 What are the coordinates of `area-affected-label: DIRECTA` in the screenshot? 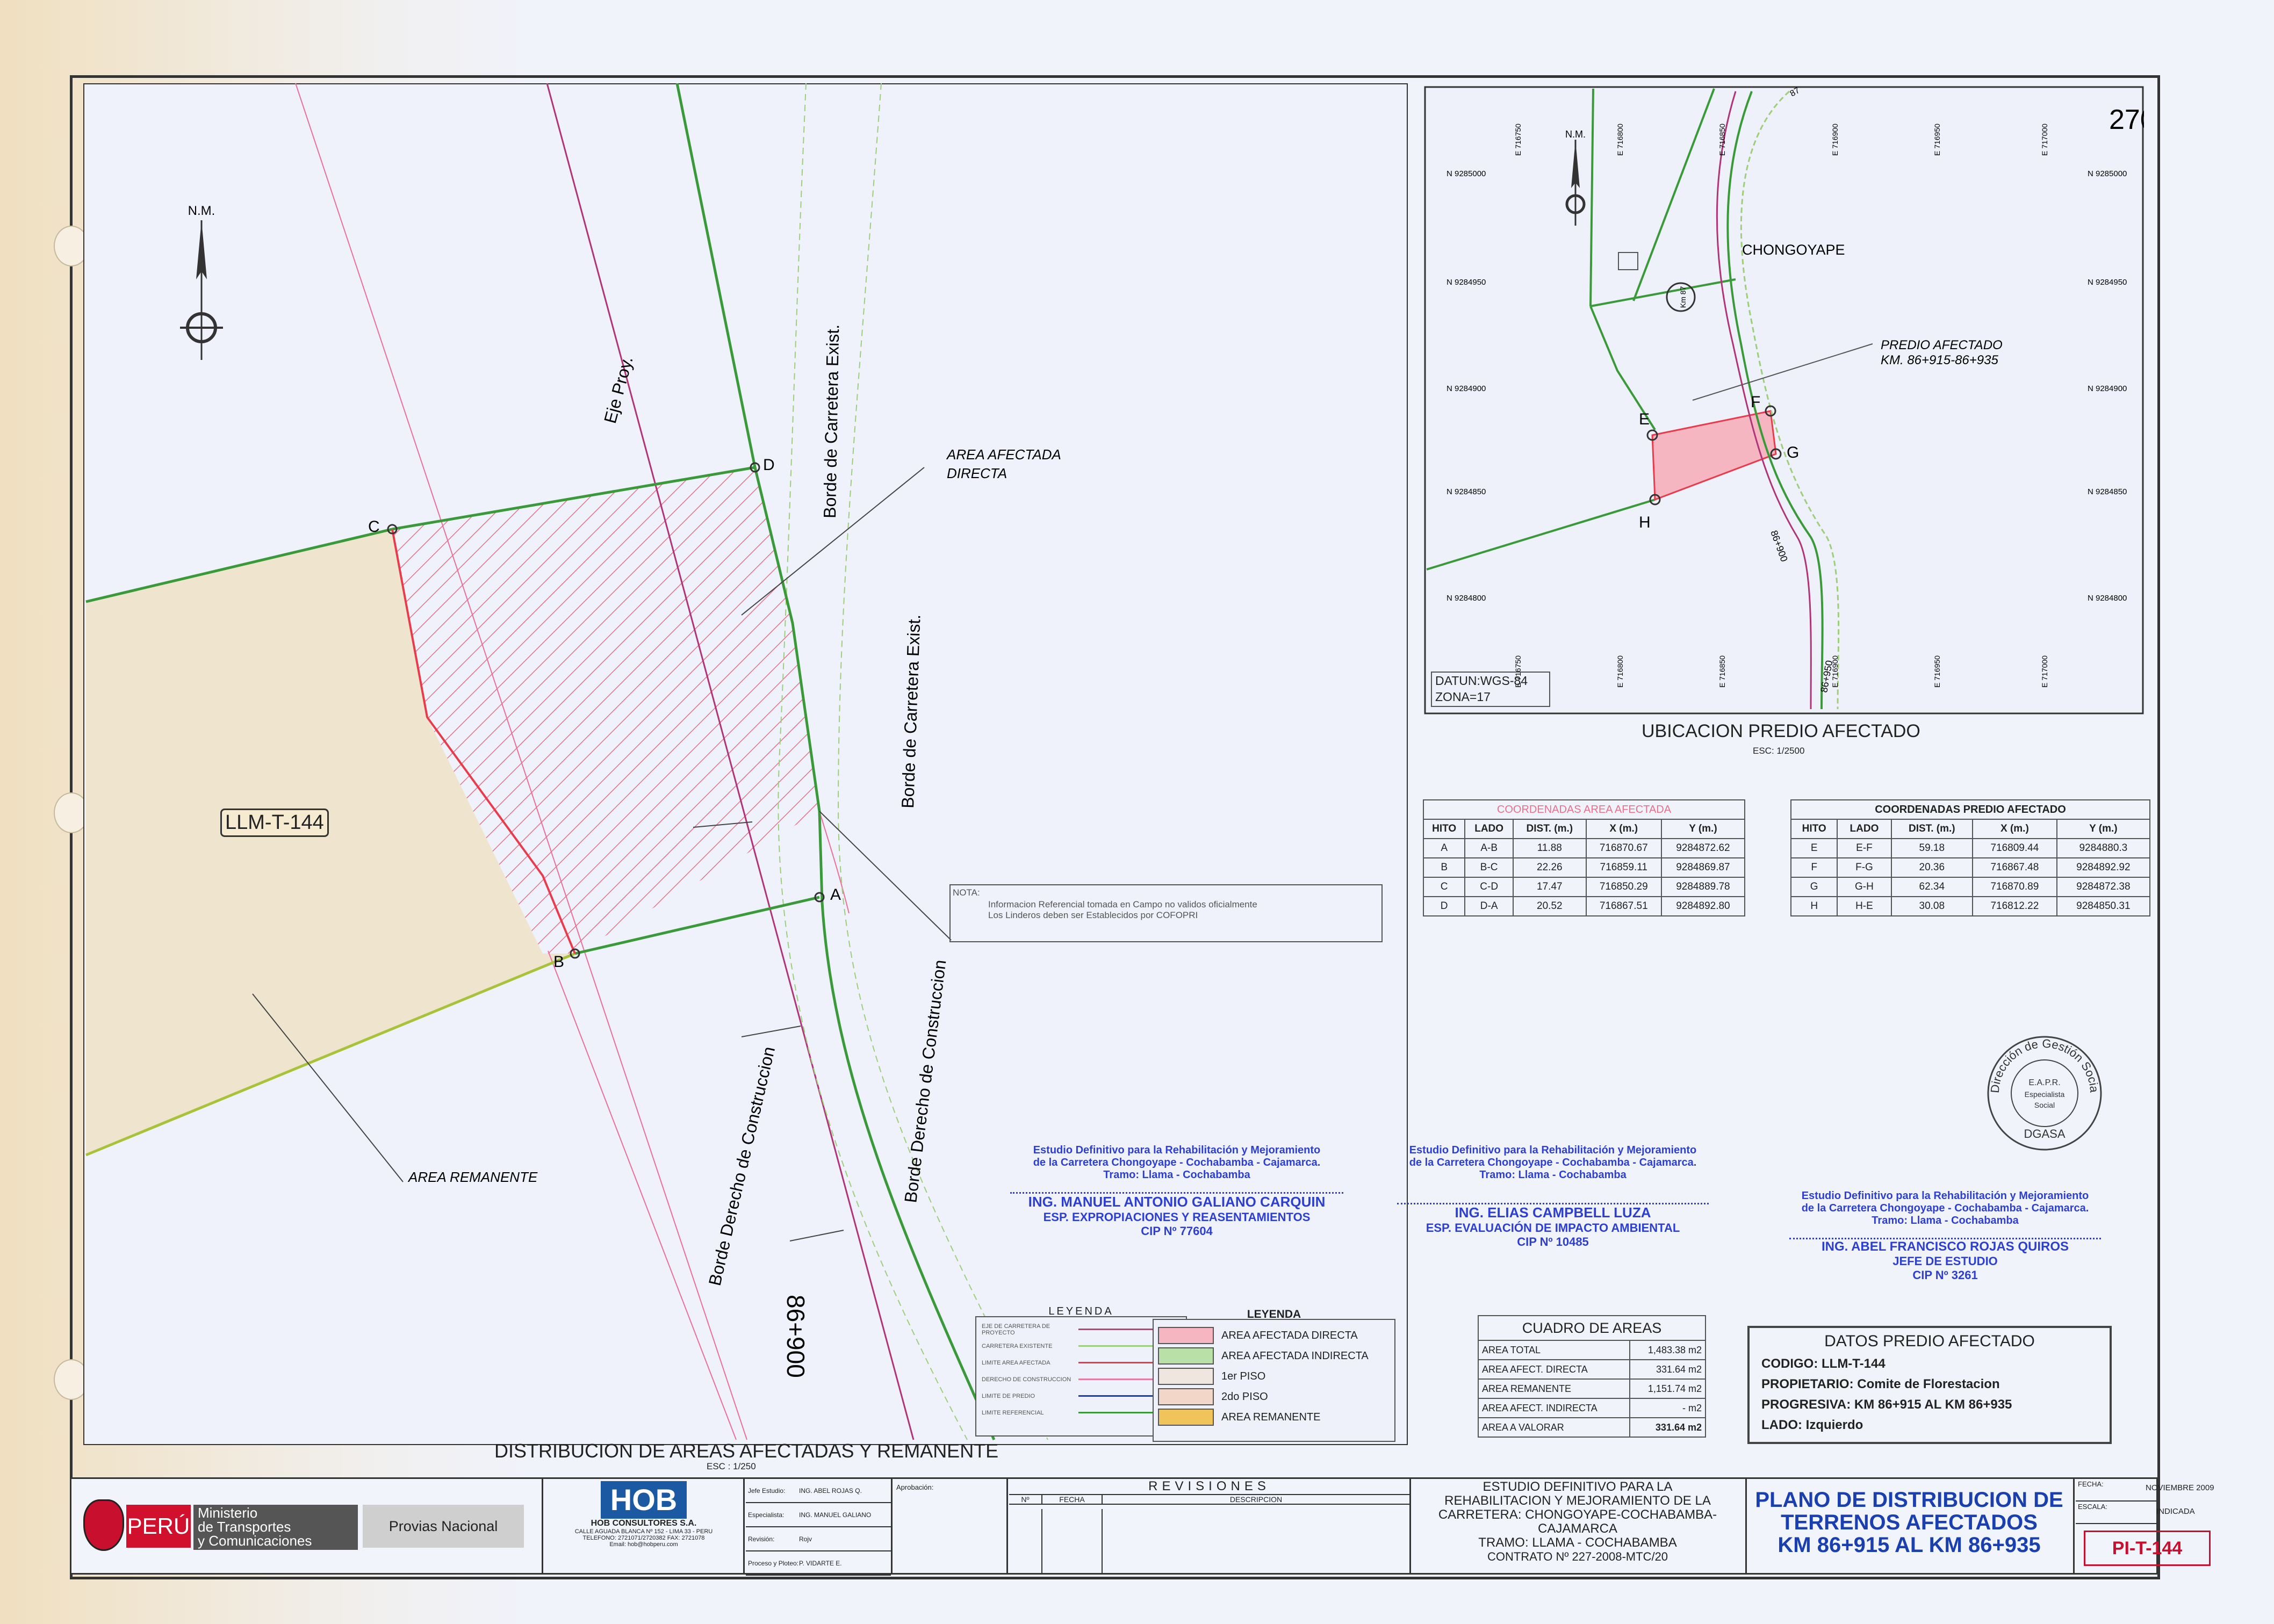 It's located at (977, 473).